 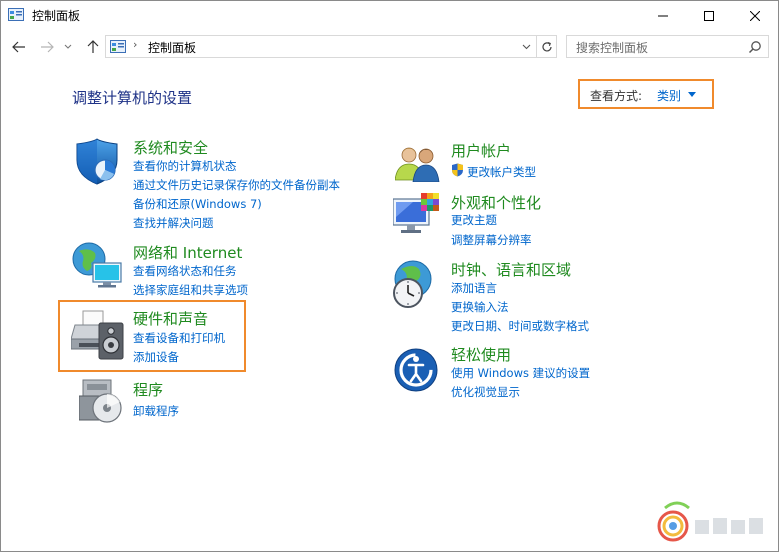 What do you see at coordinates (612, 48) in the screenshot?
I see `search-placeholder: 搜索控制面板` at bounding box center [612, 48].